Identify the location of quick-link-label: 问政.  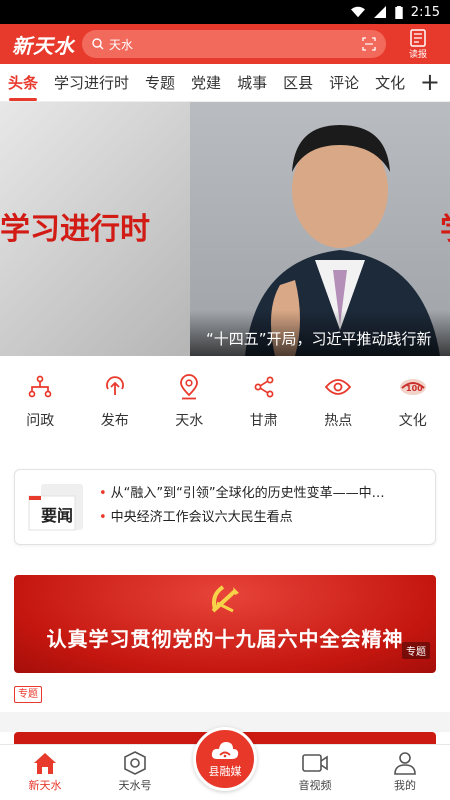
(40, 421).